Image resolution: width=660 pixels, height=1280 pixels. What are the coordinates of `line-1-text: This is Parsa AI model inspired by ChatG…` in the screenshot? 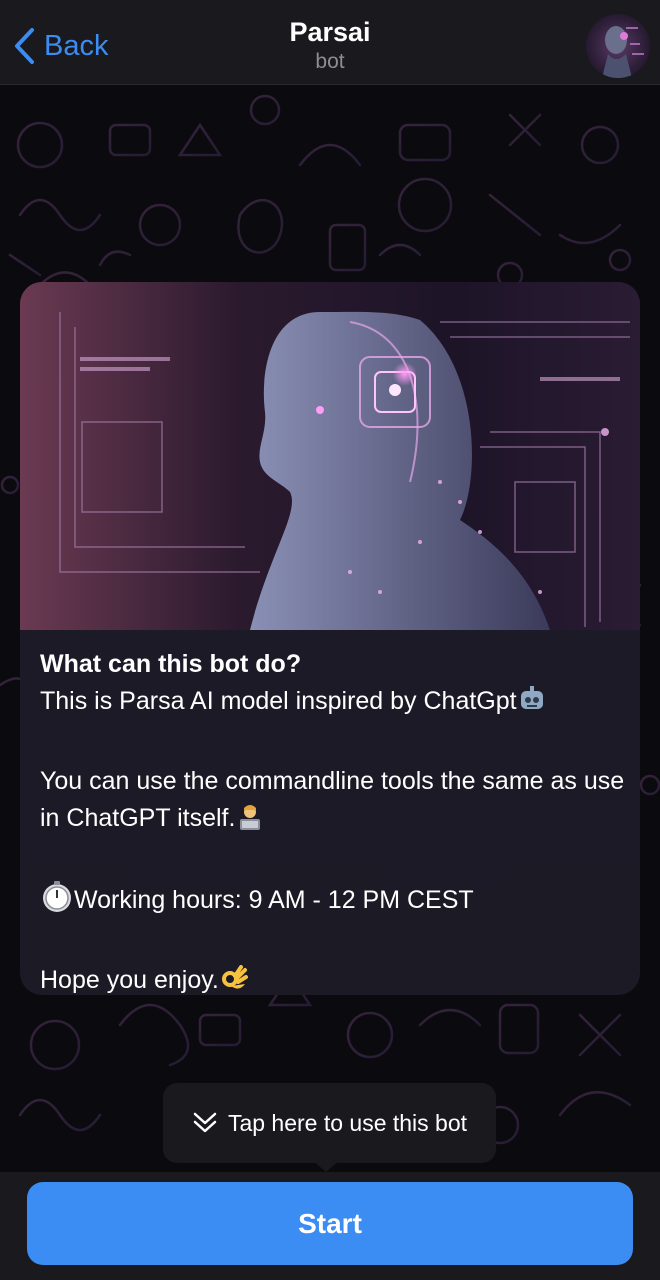 It's located at (278, 701).